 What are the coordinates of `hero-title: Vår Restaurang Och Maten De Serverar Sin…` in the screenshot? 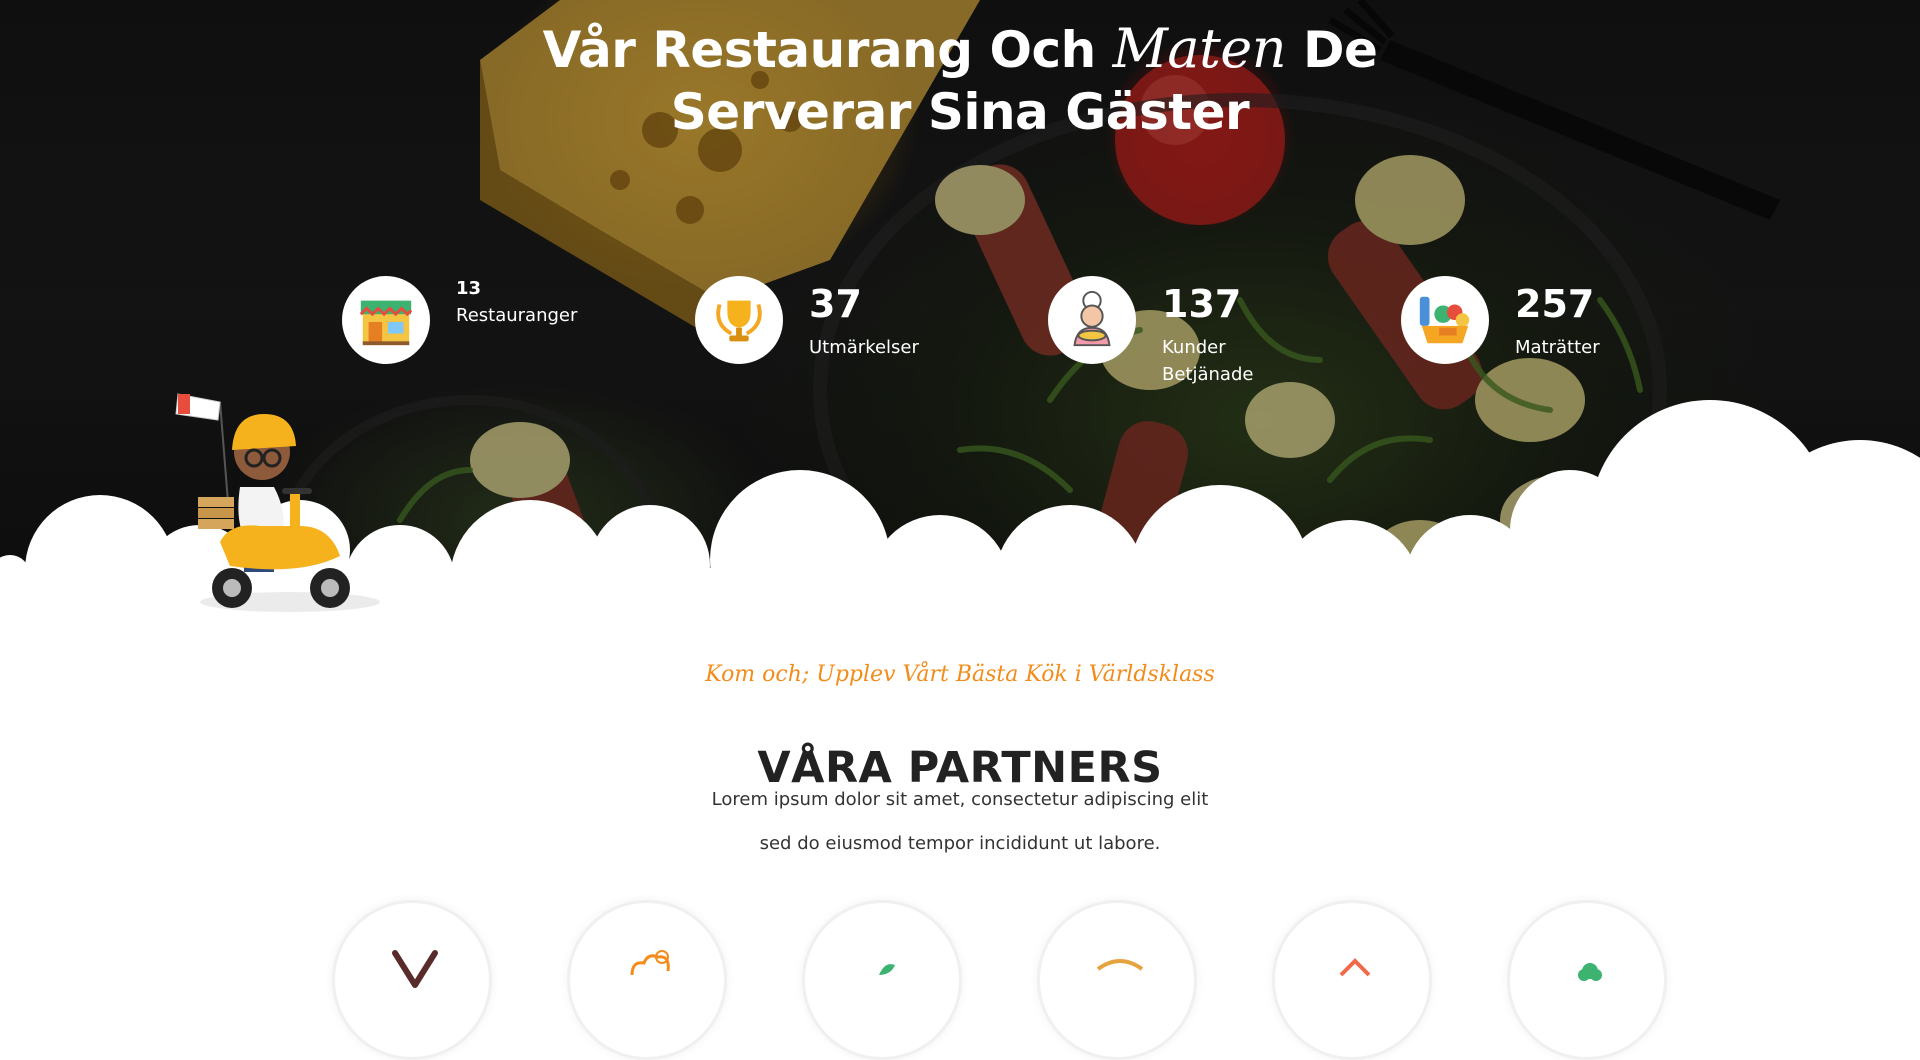 It's located at (960, 79).